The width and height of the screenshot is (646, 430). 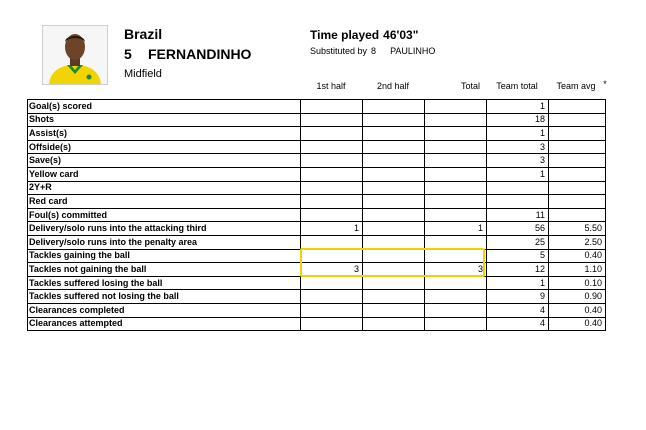 What do you see at coordinates (470, 86) in the screenshot?
I see `col-header-total-text: Total` at bounding box center [470, 86].